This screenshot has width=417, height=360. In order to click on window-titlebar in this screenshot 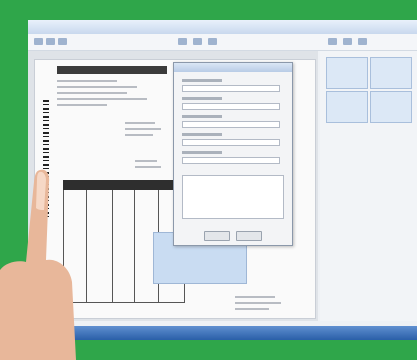, I will do `click(222, 27)`.